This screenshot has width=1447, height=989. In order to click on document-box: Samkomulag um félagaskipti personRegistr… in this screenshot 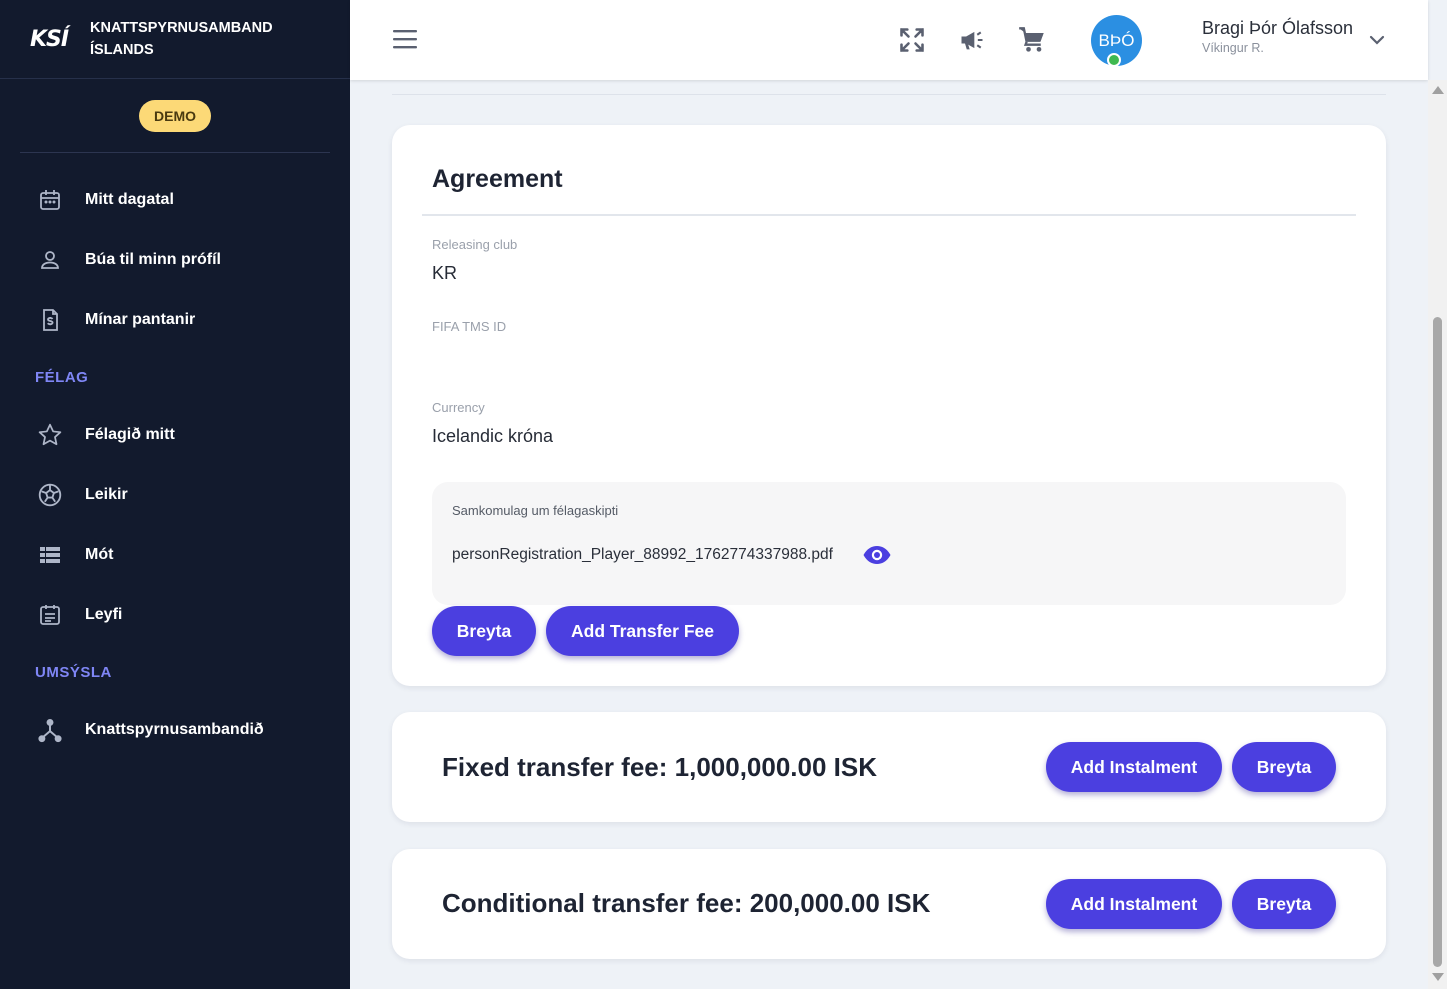, I will do `click(889, 543)`.